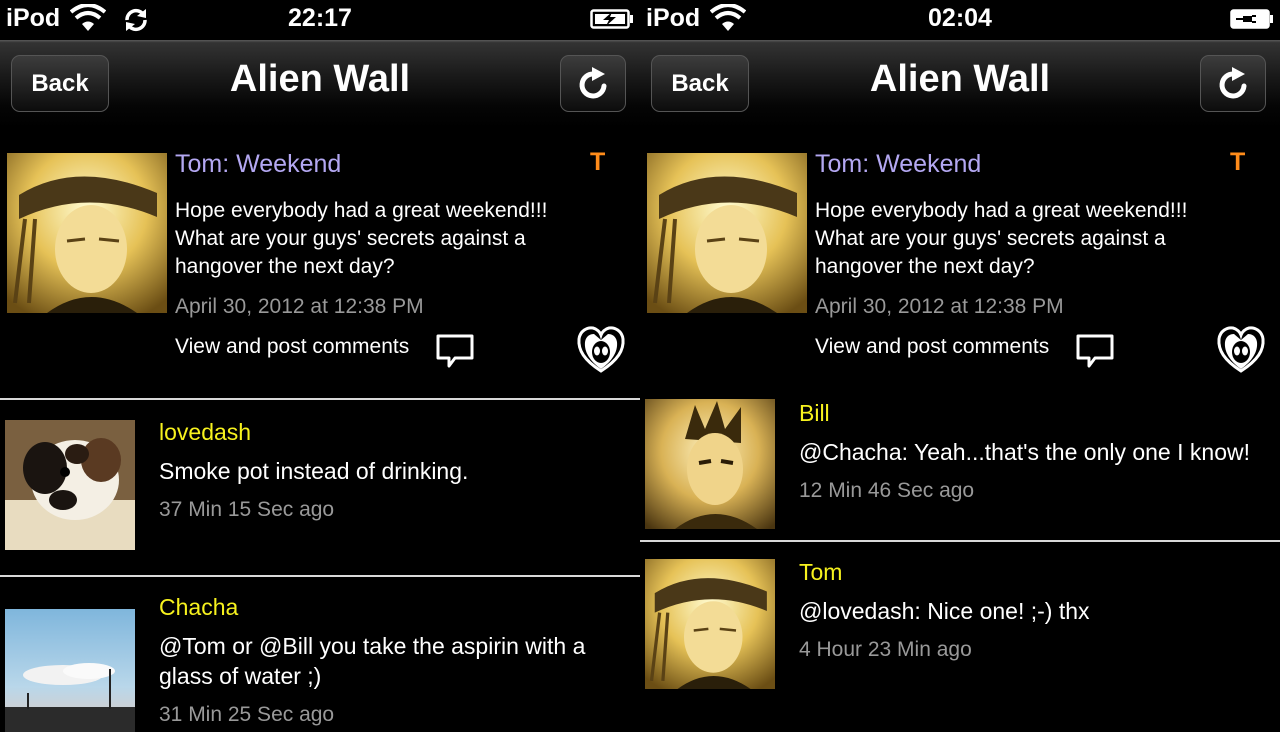 The image size is (1280, 732). Describe the element at coordinates (887, 490) in the screenshot. I see `comment-time: 12 Min 46 Sec ago` at that location.